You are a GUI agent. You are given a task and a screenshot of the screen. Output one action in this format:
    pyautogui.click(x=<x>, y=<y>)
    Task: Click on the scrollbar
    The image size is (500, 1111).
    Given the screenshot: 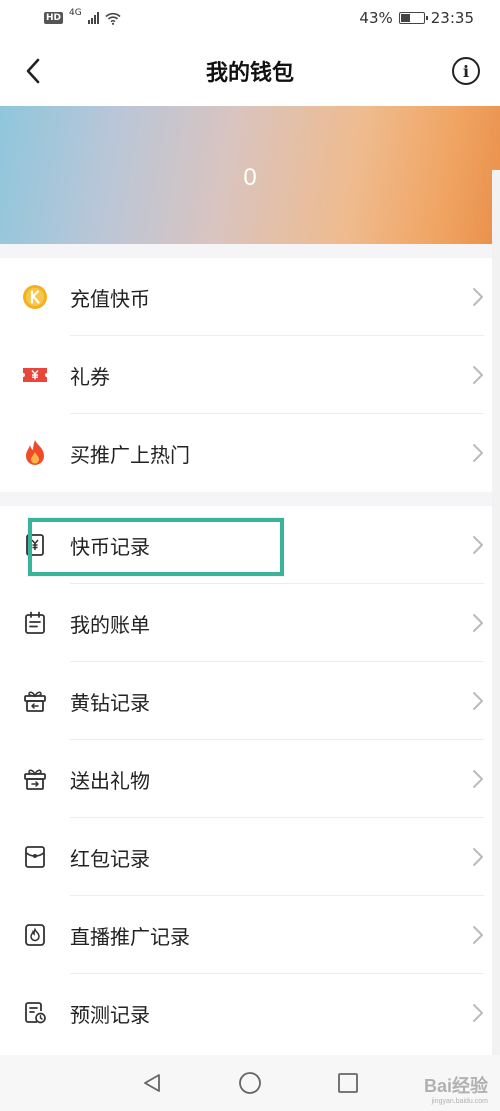 What is the action you would take?
    pyautogui.click(x=496, y=612)
    